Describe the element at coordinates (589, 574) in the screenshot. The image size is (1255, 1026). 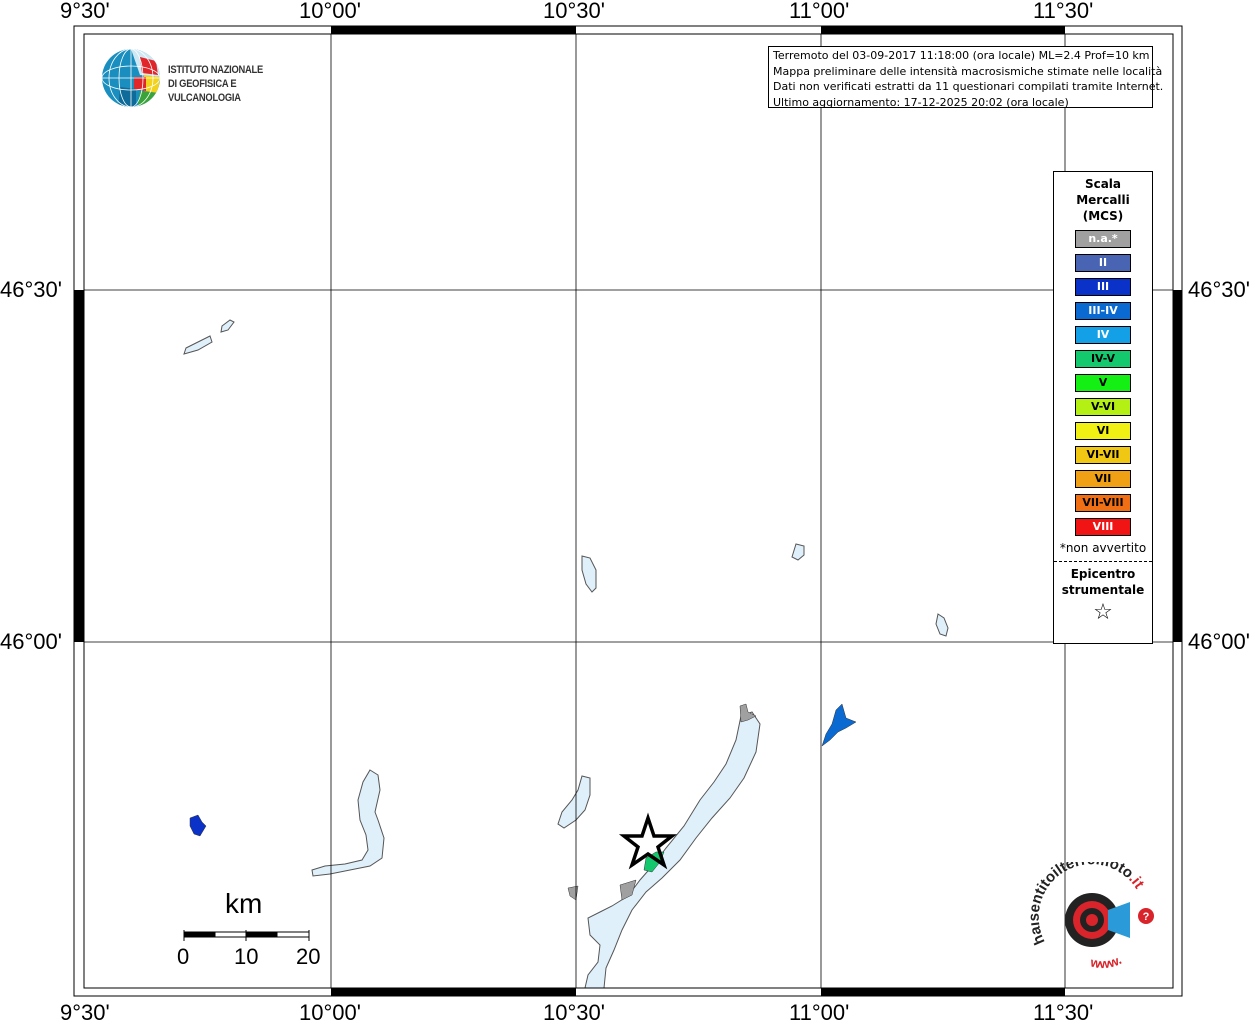
I see `lake-molveno` at that location.